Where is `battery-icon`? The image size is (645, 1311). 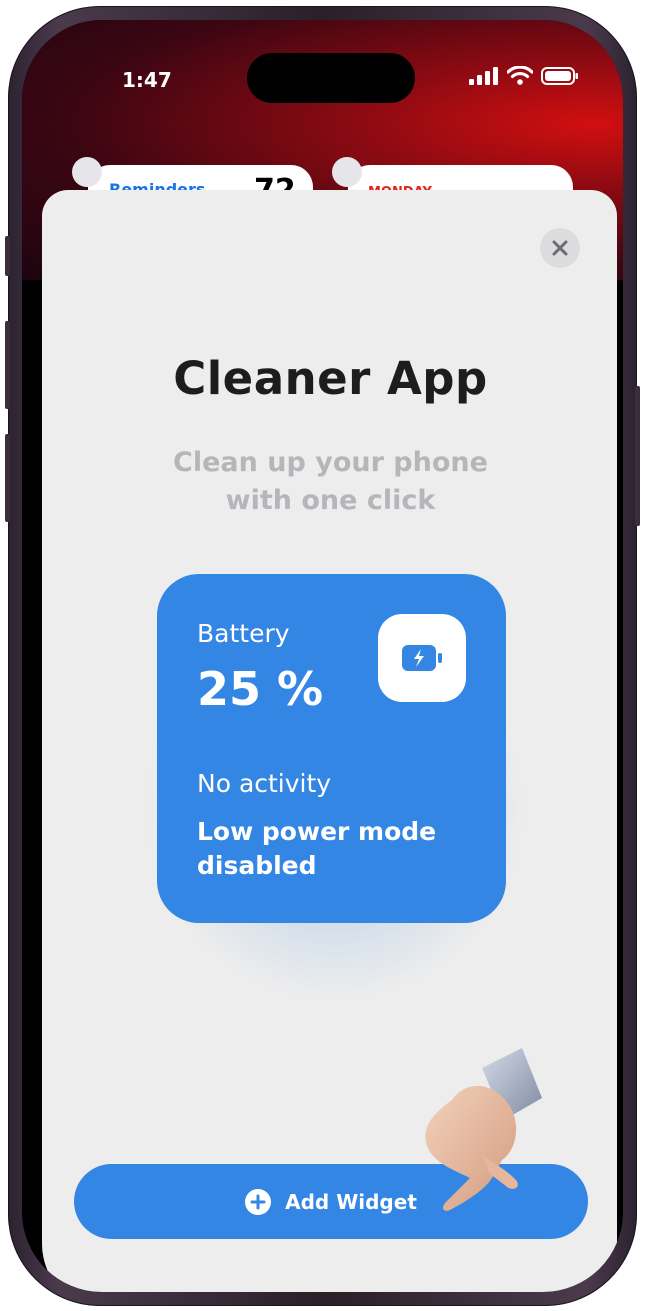
battery-icon is located at coordinates (559, 75).